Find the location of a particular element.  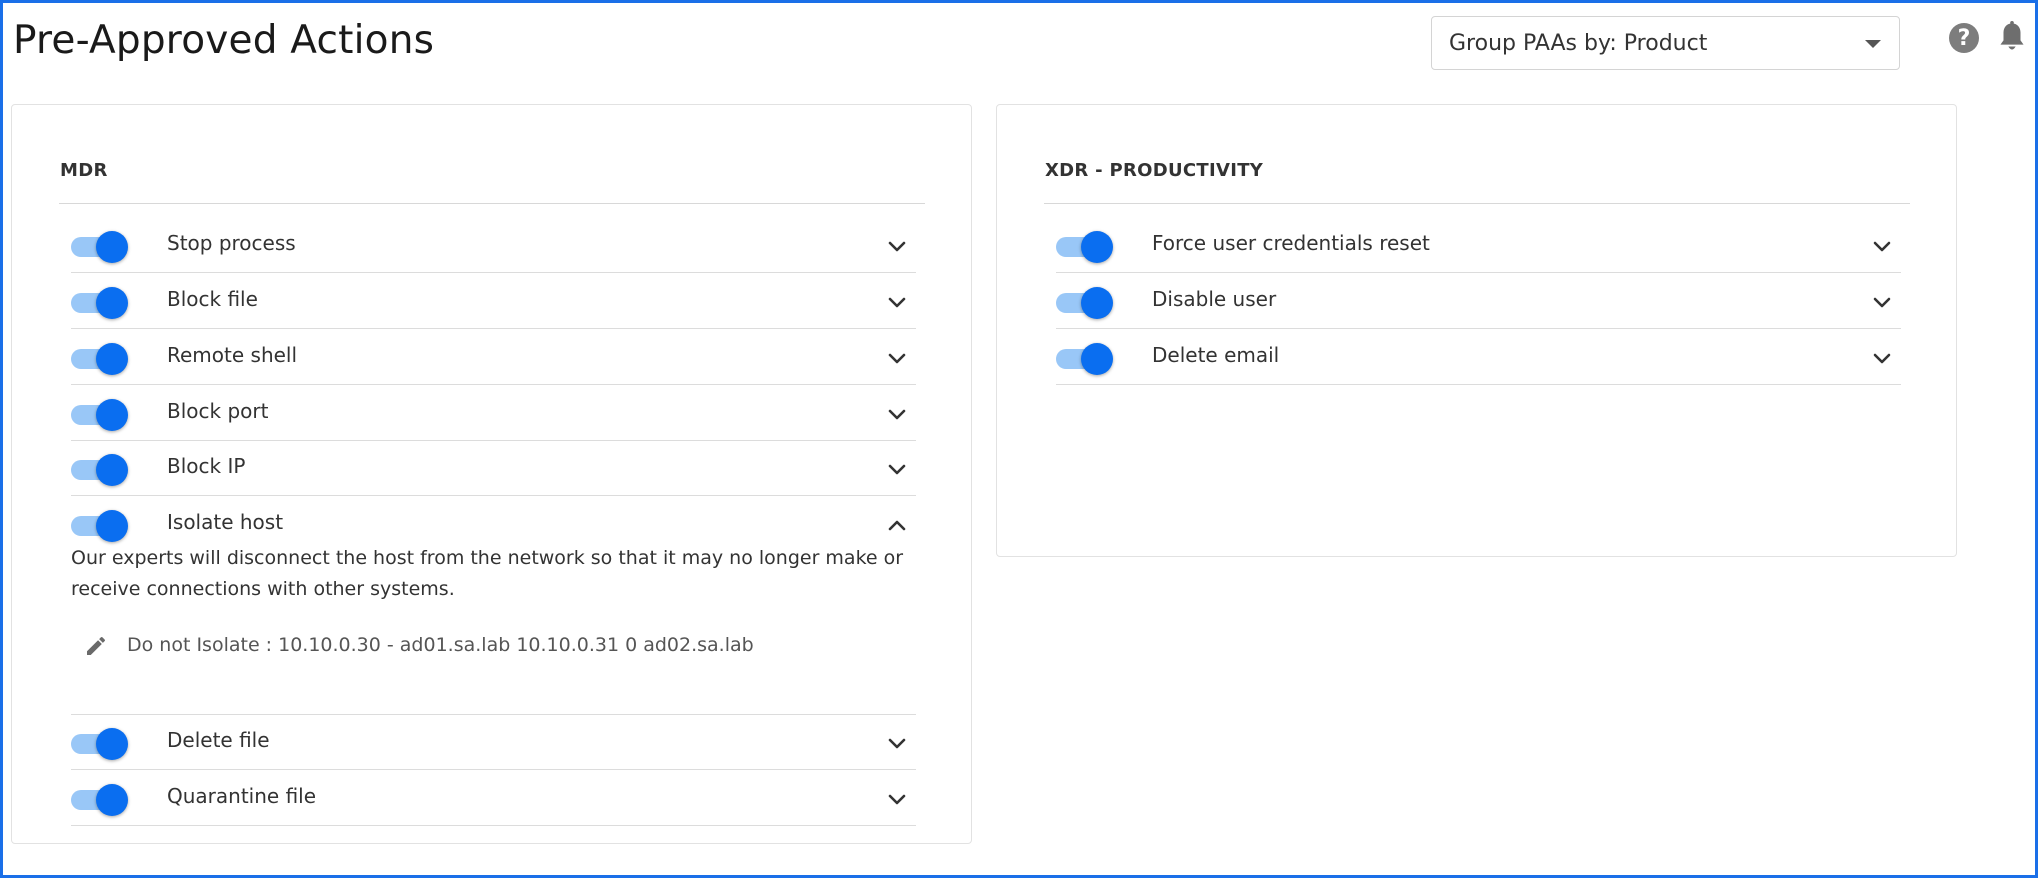

action-row: Block port is located at coordinates (493, 413).